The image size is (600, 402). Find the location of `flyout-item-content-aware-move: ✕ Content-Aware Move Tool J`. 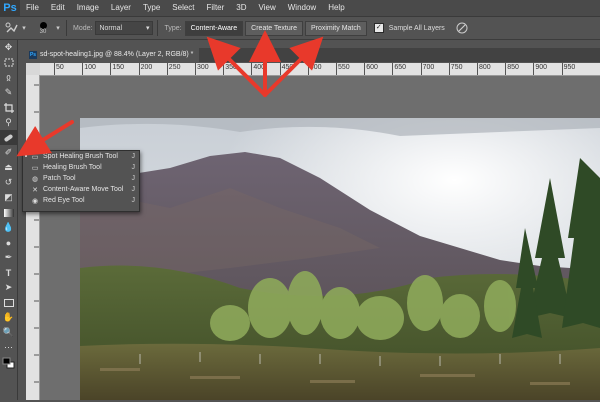

flyout-item-content-aware-move: ✕ Content-Aware Move Tool J is located at coordinates (81, 189).